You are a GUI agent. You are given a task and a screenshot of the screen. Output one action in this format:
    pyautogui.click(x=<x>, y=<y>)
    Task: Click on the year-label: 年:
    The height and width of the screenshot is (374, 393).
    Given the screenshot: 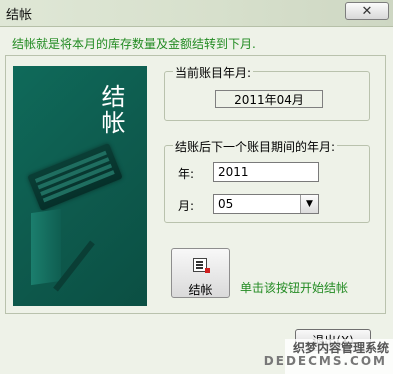 What is the action you would take?
    pyautogui.click(x=186, y=174)
    